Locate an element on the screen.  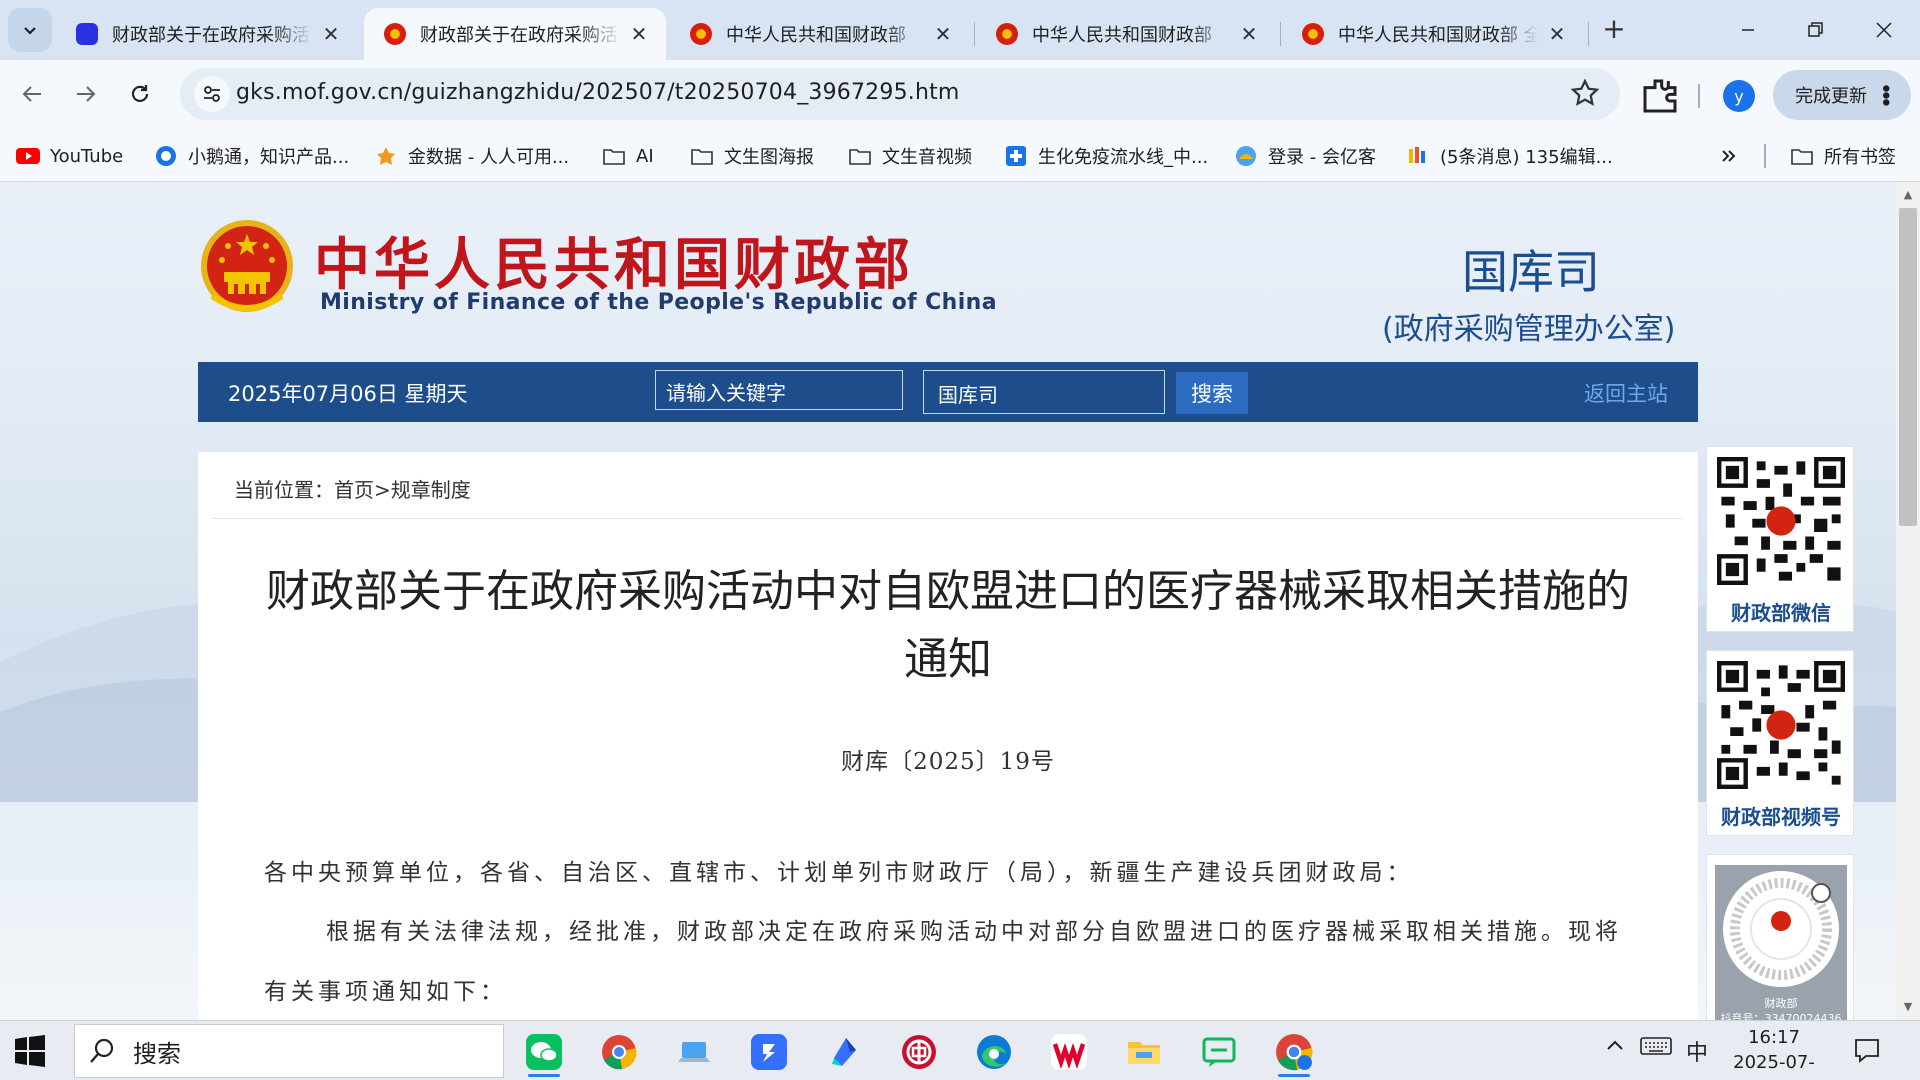
article-paragraph-line-2: 有关事项通知如下： is located at coordinates (385, 992).